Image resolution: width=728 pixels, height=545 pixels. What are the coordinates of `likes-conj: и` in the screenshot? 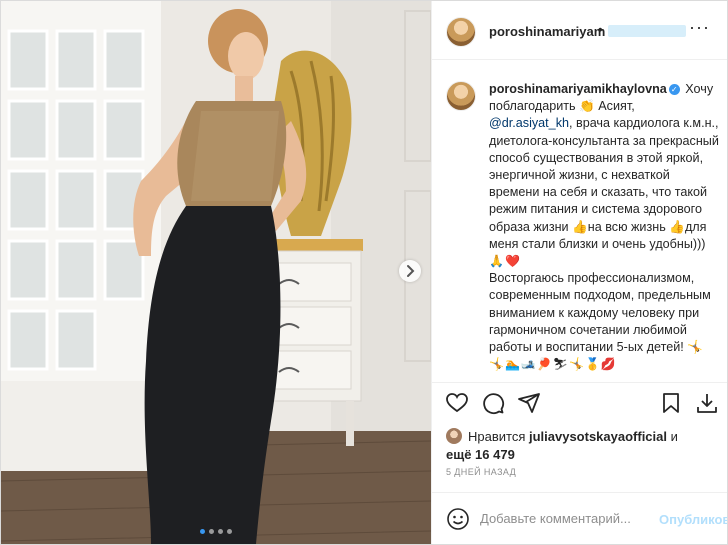 It's located at (672, 436).